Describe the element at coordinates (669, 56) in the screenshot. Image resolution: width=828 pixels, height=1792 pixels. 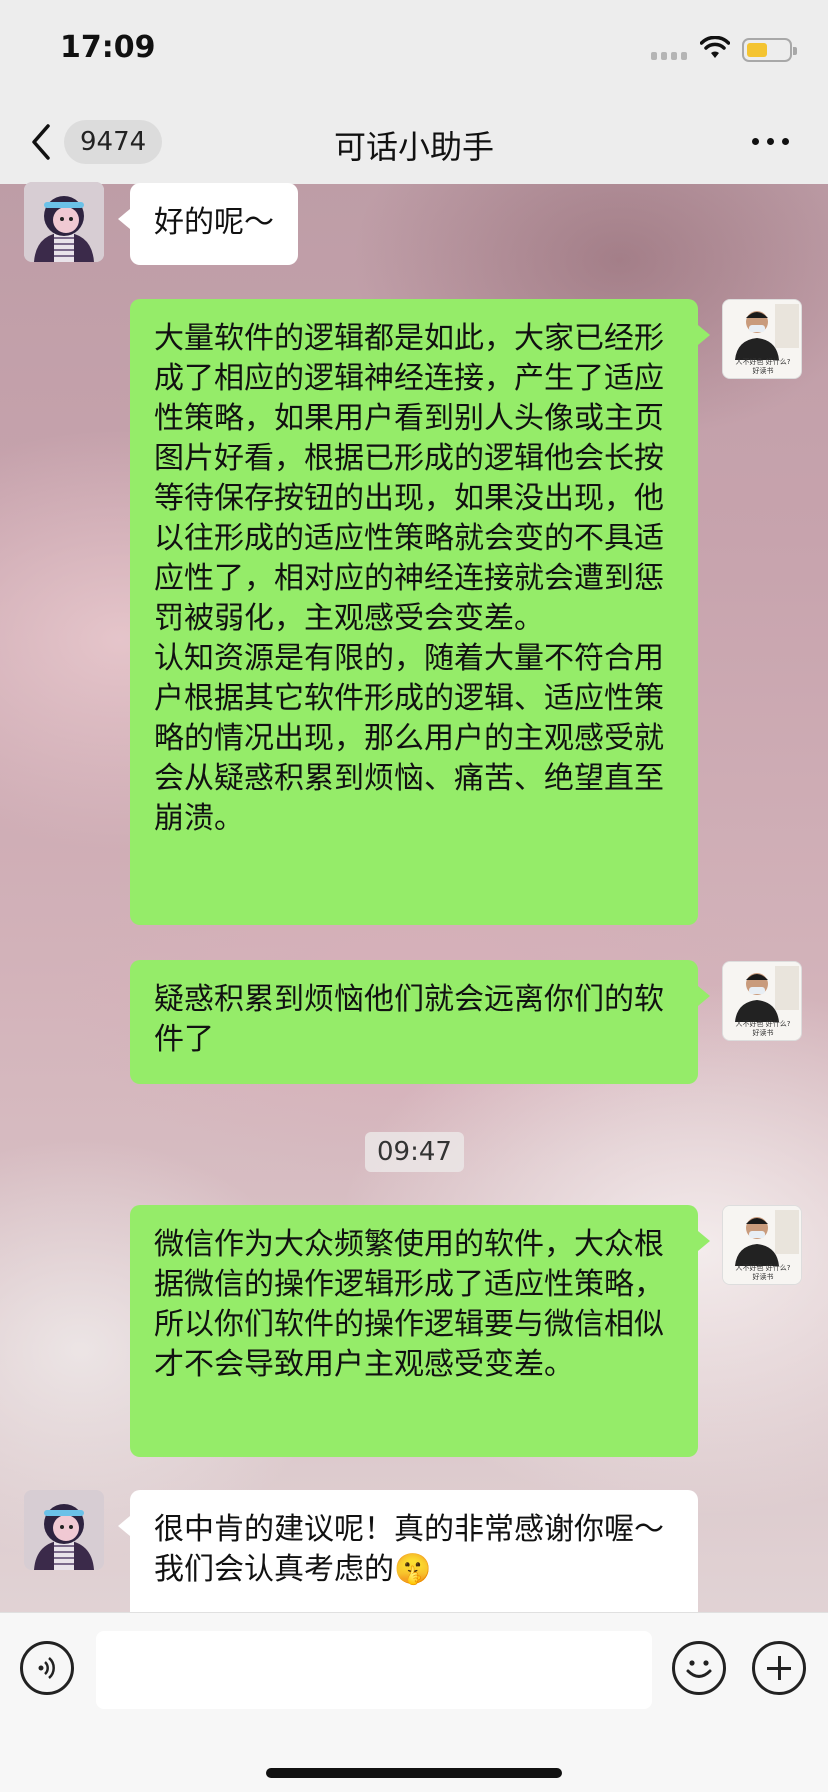
I see `cellular-signal-icon` at that location.